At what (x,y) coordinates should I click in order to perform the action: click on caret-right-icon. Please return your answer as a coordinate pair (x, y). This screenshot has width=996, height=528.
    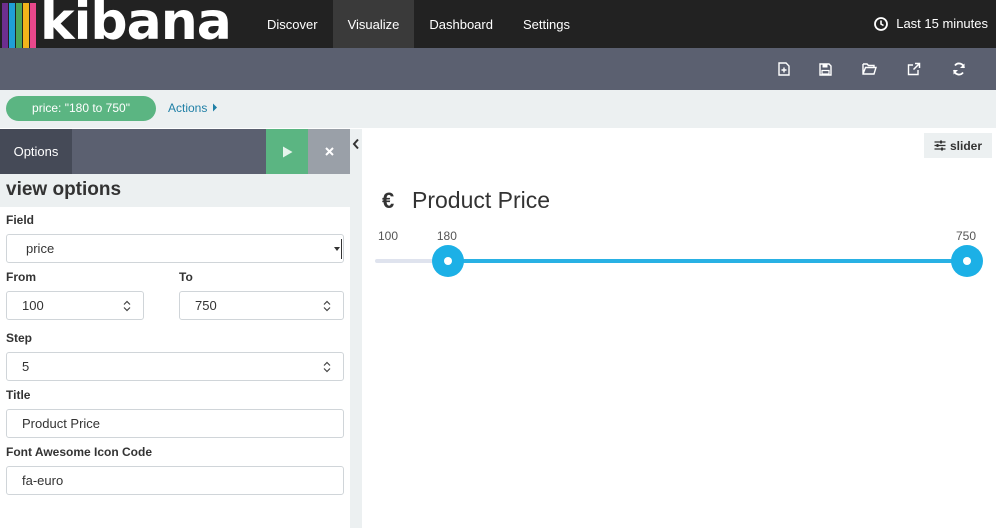
    Looking at the image, I should click on (214, 107).